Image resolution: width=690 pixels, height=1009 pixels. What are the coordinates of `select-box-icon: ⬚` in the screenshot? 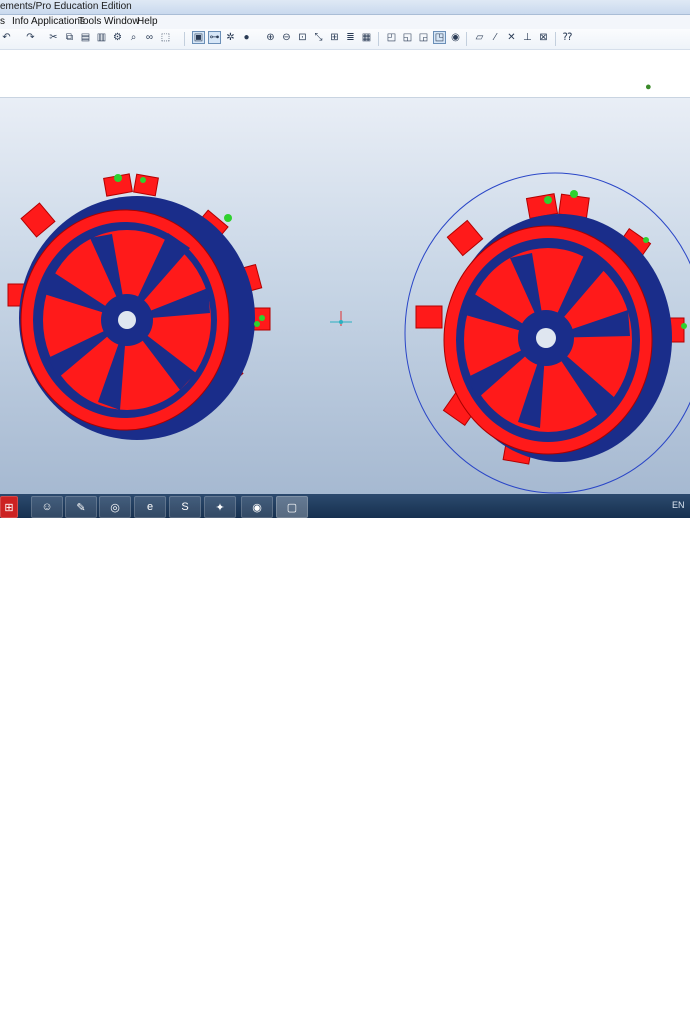 It's located at (165, 37).